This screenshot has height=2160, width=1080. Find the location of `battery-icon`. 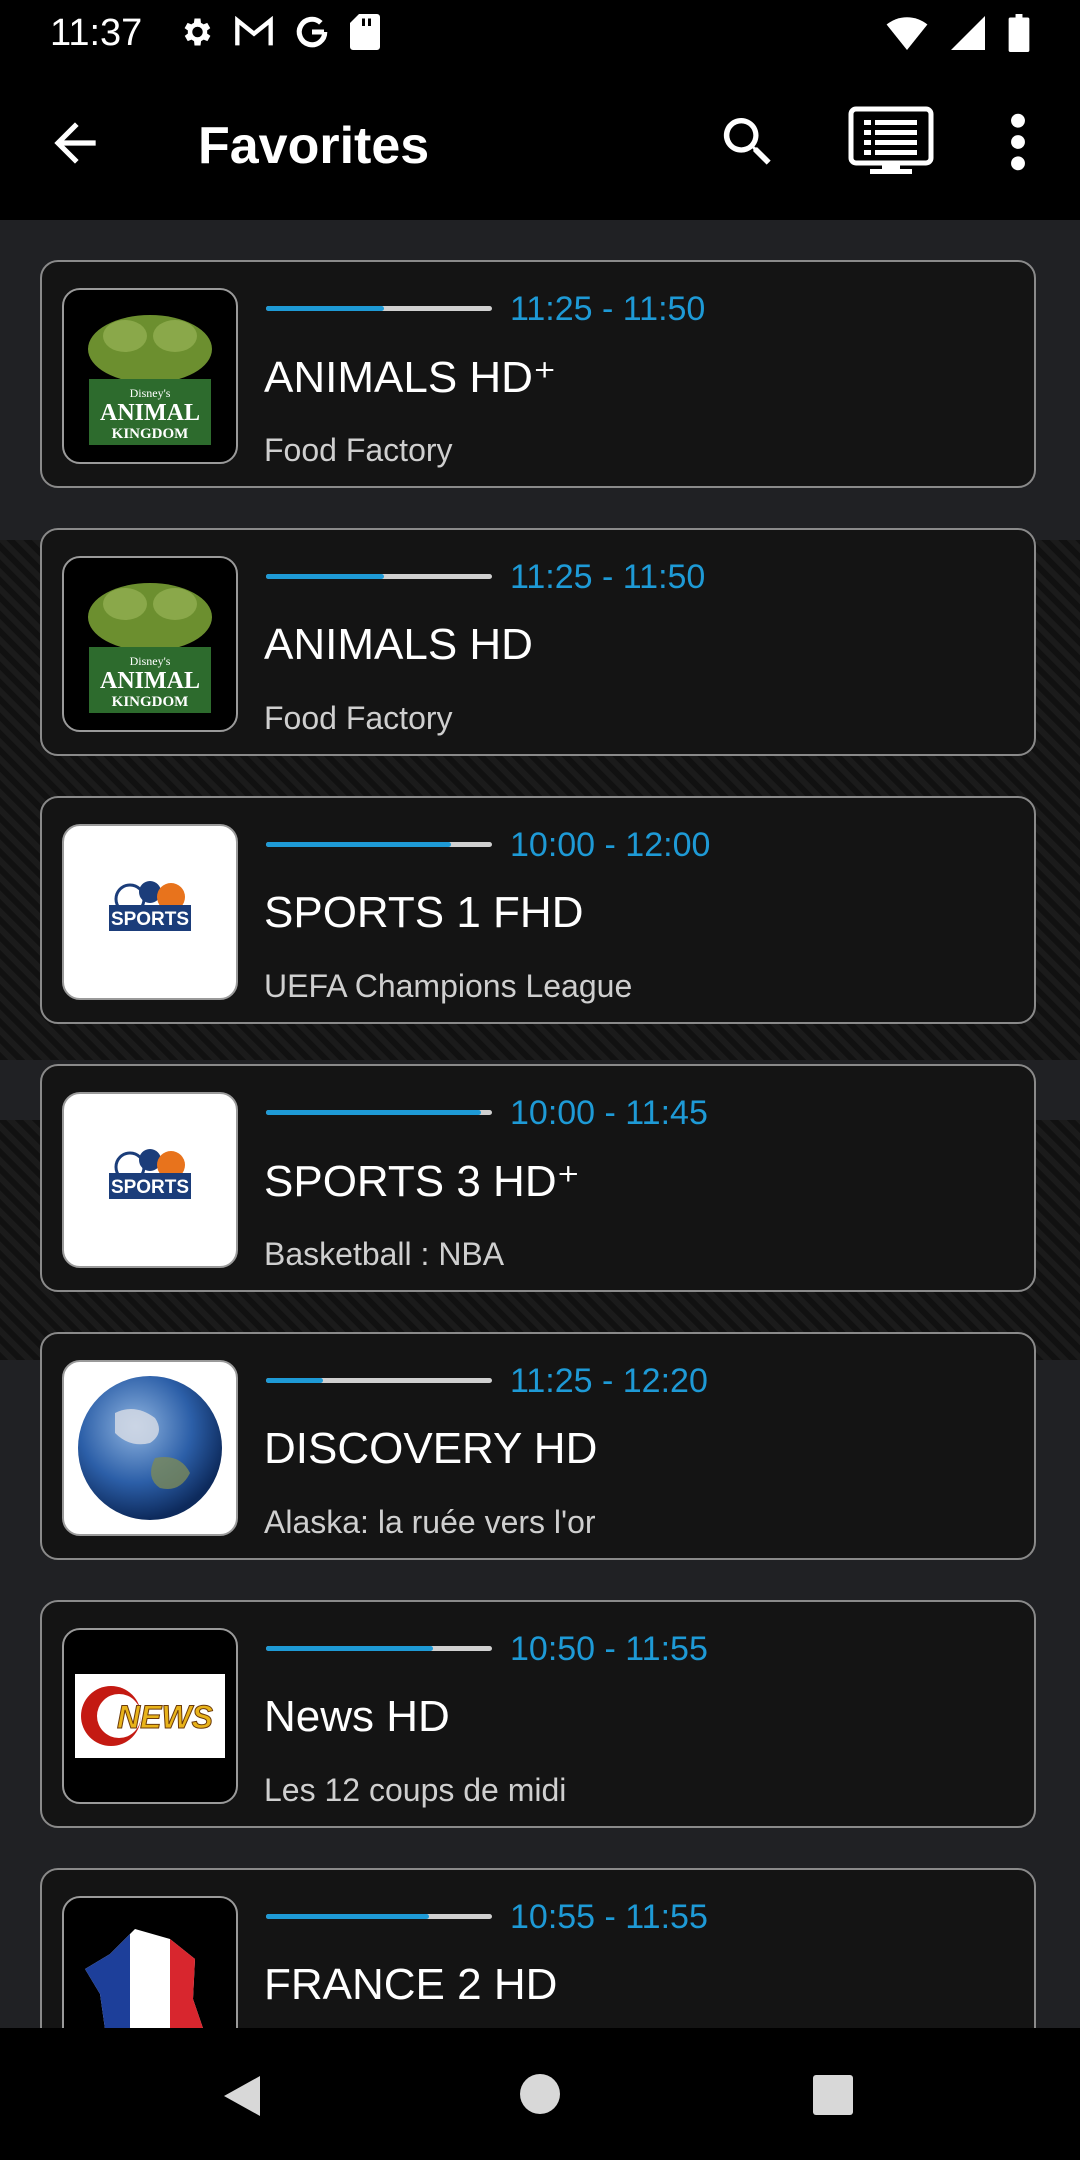

battery-icon is located at coordinates (1019, 33).